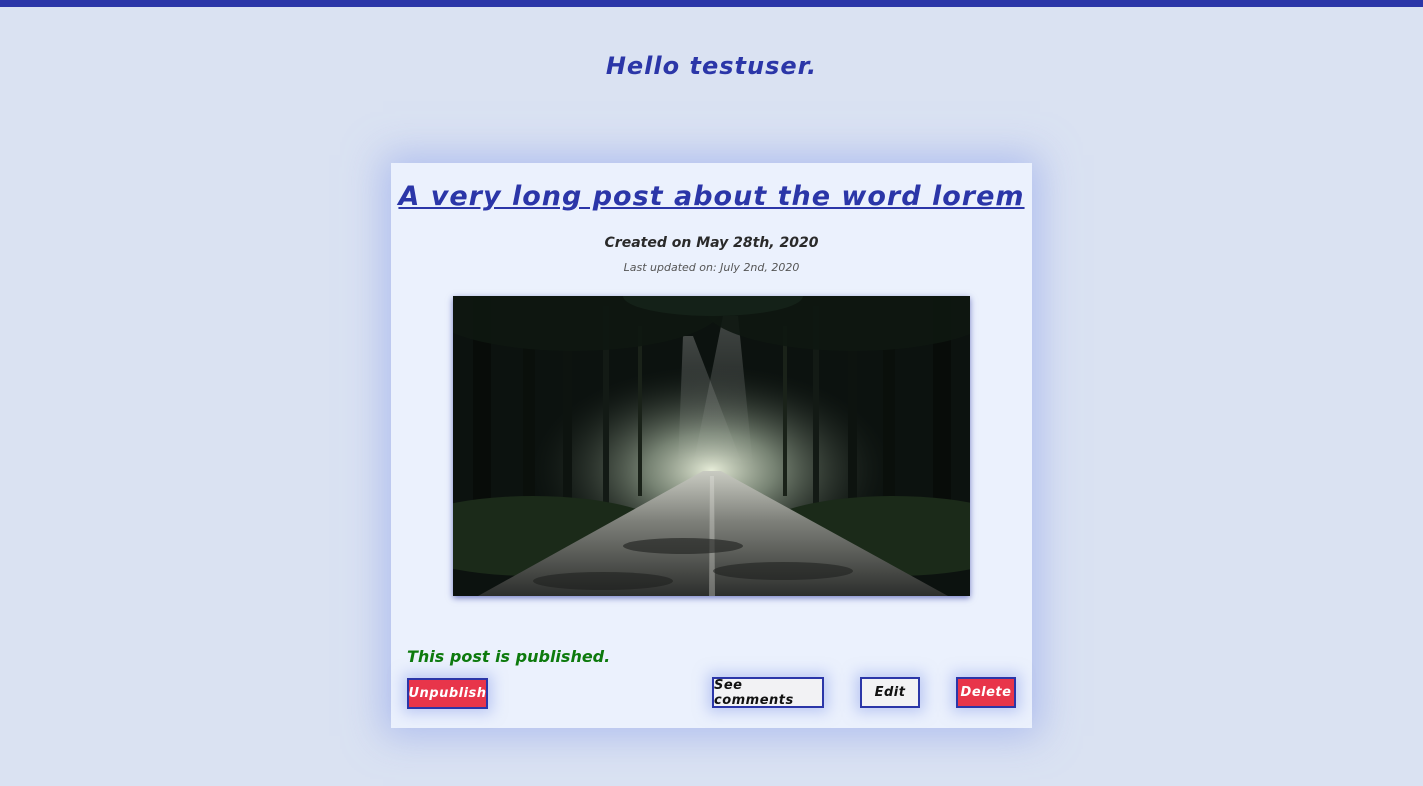  Describe the element at coordinates (711, 243) in the screenshot. I see `post-created-date: Created on May 28th, 2020` at that location.